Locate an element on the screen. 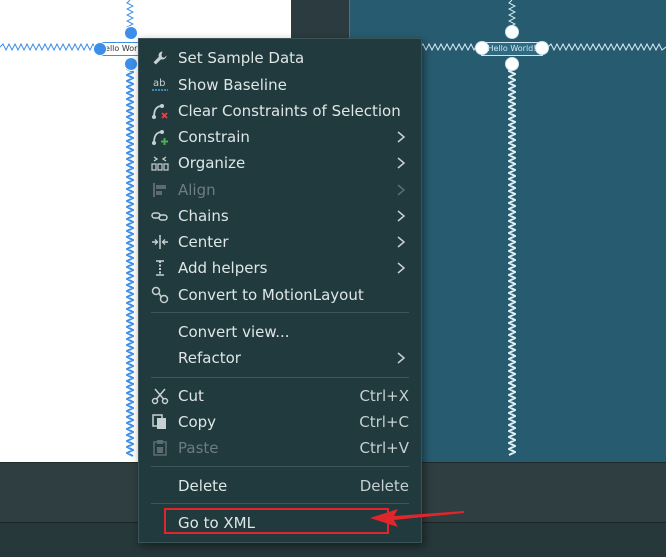 This screenshot has height=557, width=666. organize-icon is located at coordinates (160, 163).